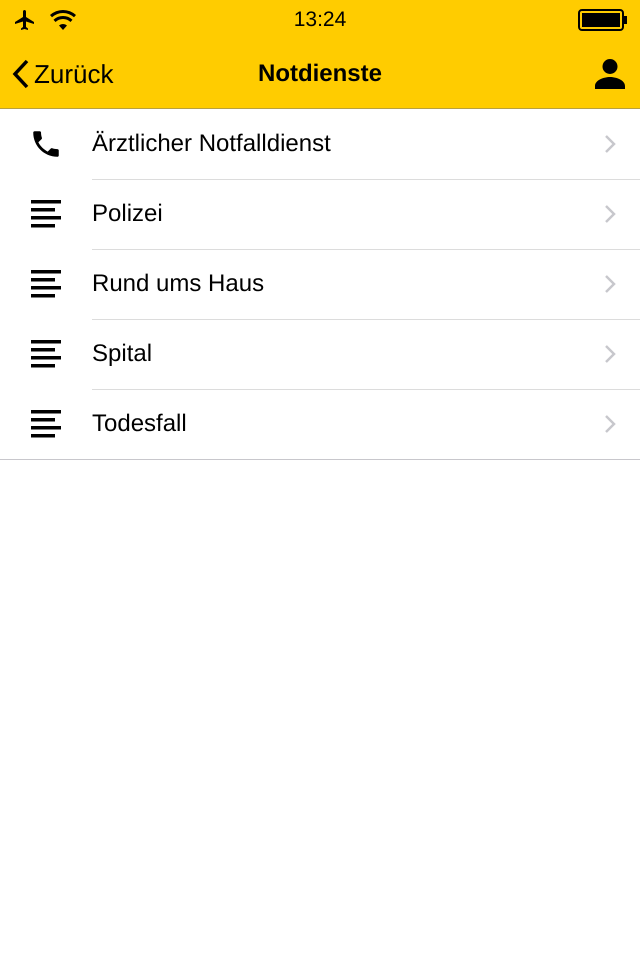  I want to click on status-time: 13:24, so click(320, 20).